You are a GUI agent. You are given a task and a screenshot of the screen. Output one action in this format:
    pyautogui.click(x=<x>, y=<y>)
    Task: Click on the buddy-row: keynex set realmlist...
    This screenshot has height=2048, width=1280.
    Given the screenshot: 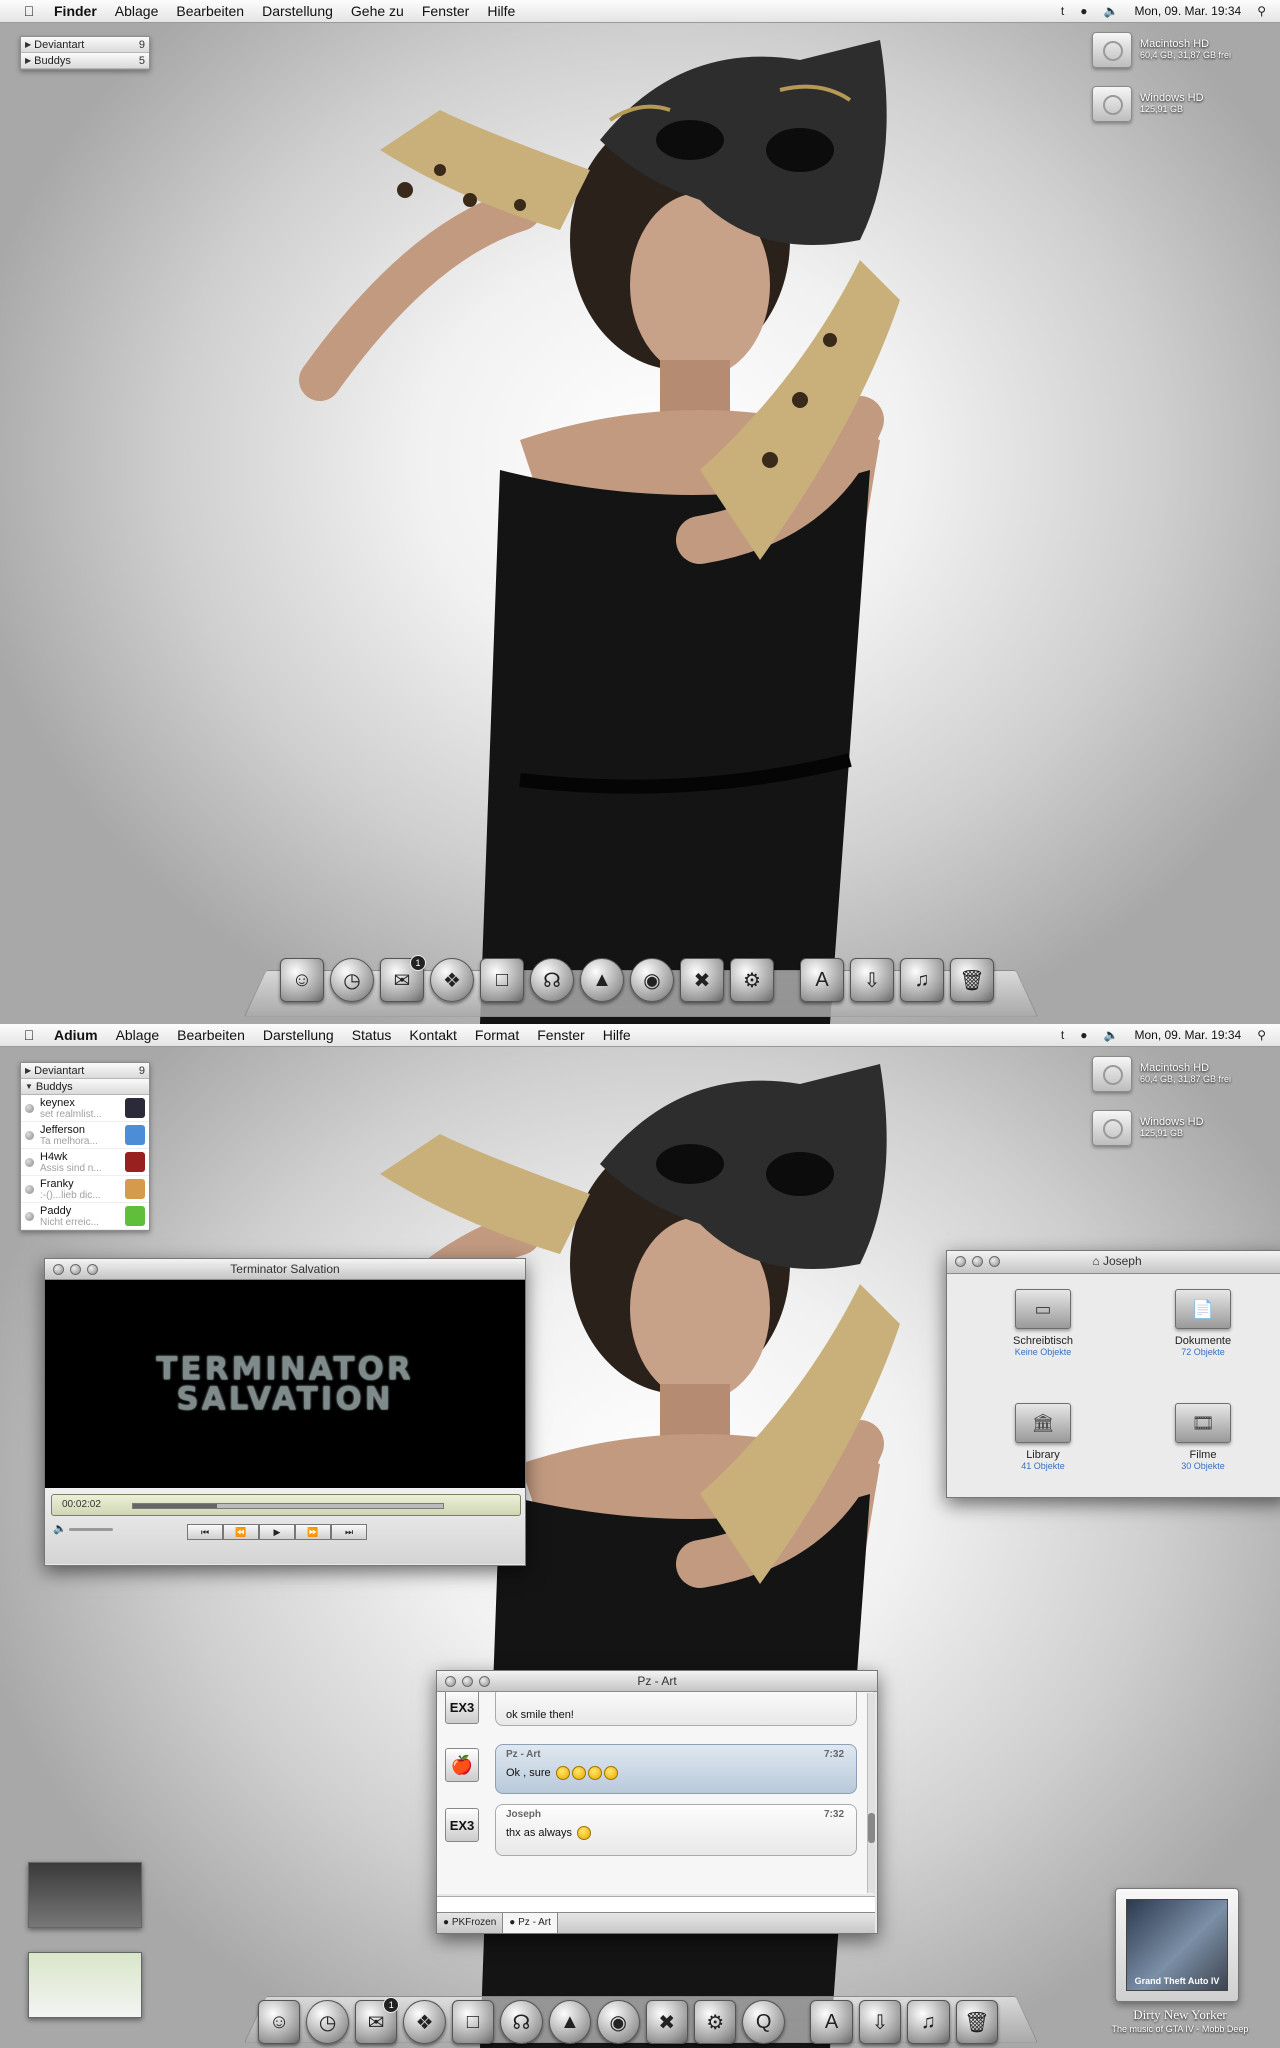 What is the action you would take?
    pyautogui.click(x=85, y=1108)
    